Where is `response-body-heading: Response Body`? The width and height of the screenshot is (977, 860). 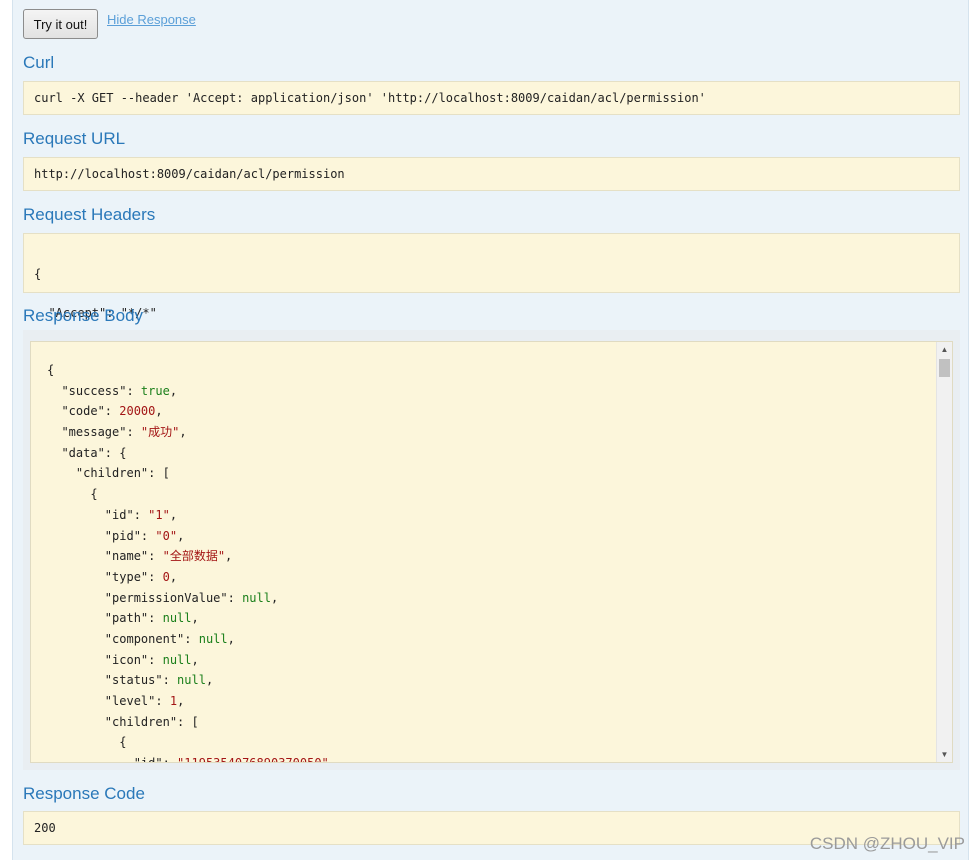
response-body-heading: Response Body is located at coordinates (83, 315).